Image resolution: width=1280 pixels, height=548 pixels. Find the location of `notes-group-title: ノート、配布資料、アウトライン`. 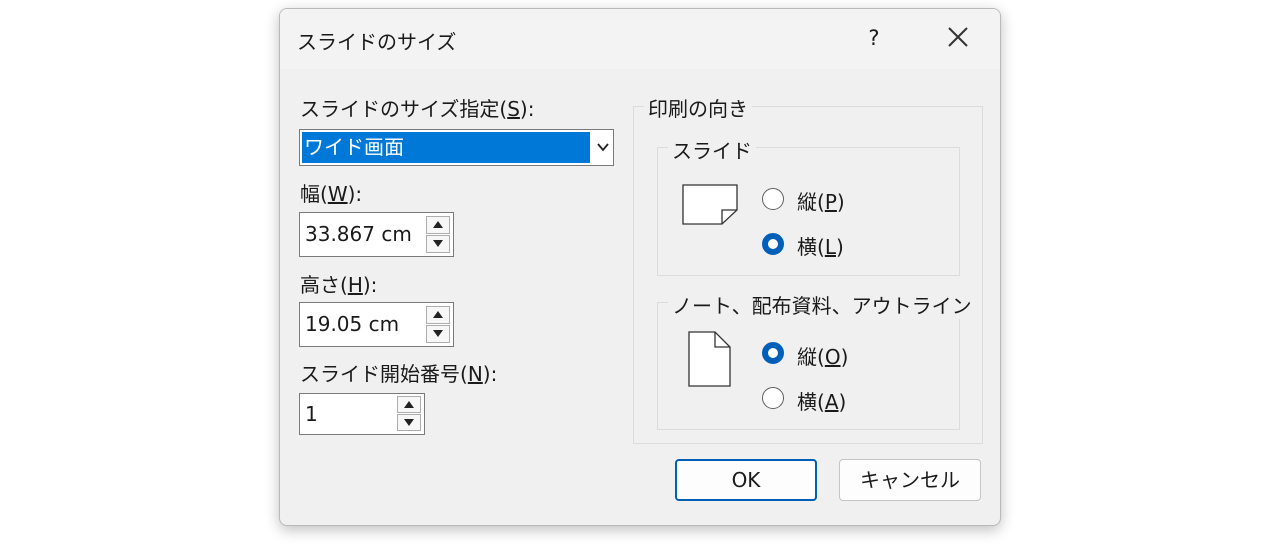

notes-group-title: ノート、配布資料、アウトライン is located at coordinates (822, 304).